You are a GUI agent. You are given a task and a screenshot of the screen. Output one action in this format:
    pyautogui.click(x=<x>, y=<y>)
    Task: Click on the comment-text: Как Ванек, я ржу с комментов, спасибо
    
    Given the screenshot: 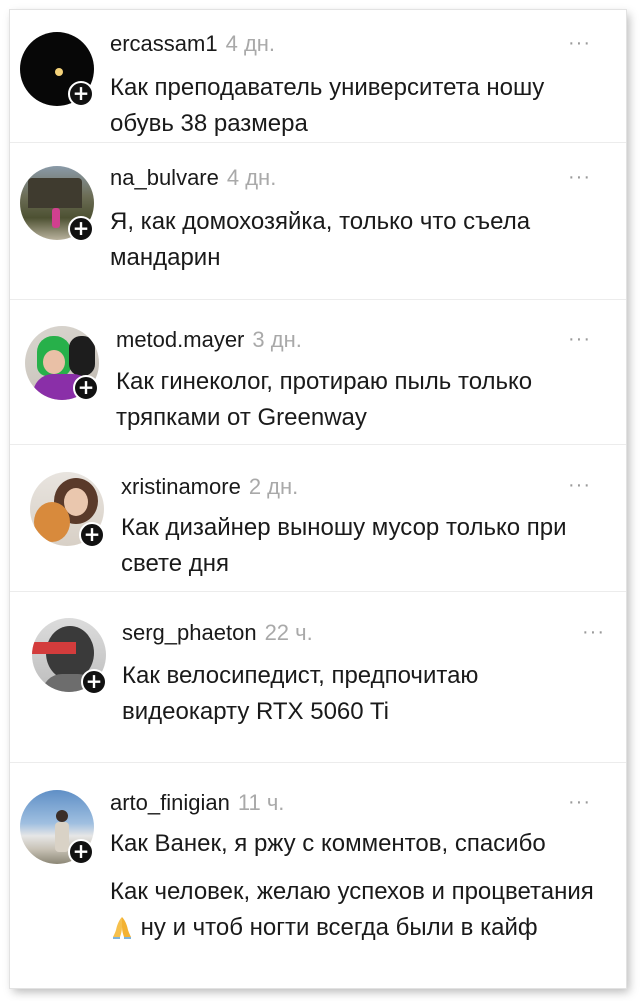 What is the action you would take?
    pyautogui.click(x=328, y=843)
    